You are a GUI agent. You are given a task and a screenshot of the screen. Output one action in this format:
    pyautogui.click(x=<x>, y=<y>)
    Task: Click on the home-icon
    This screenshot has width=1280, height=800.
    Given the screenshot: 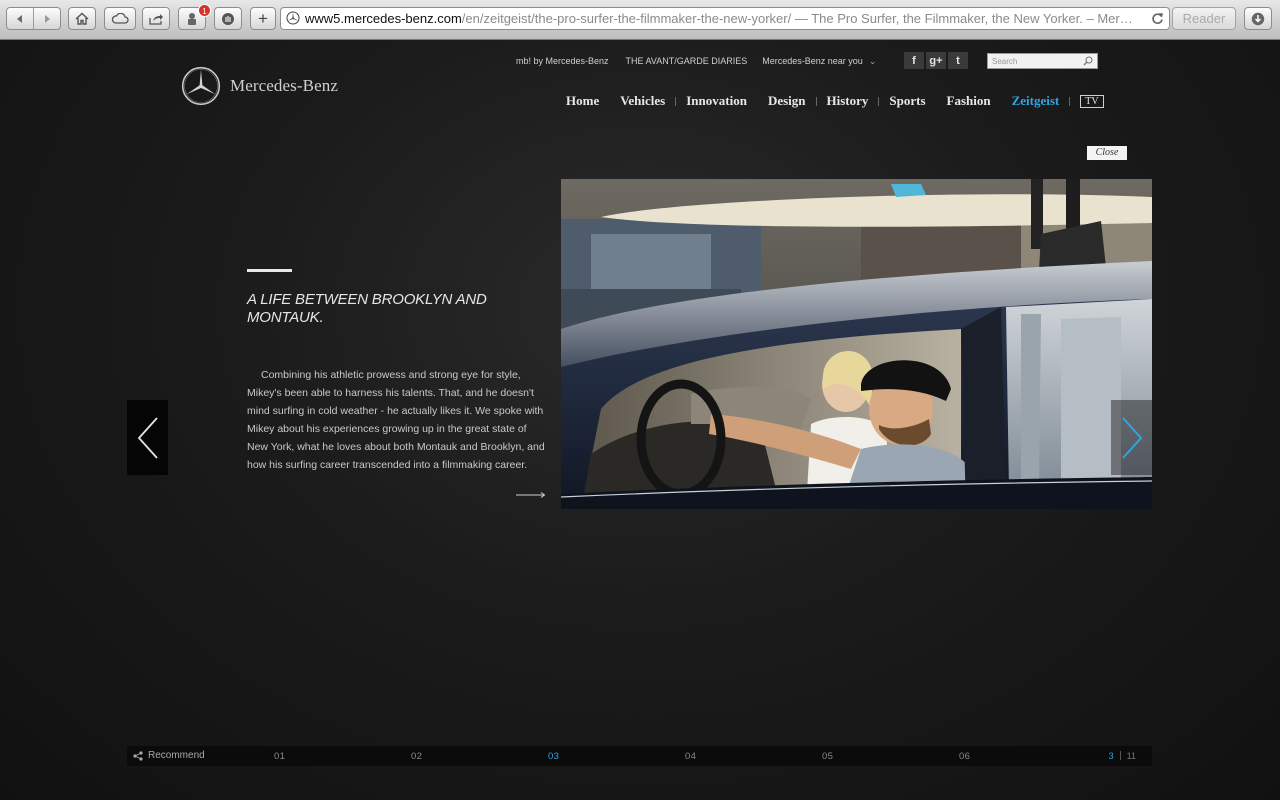 What is the action you would take?
    pyautogui.click(x=82, y=18)
    